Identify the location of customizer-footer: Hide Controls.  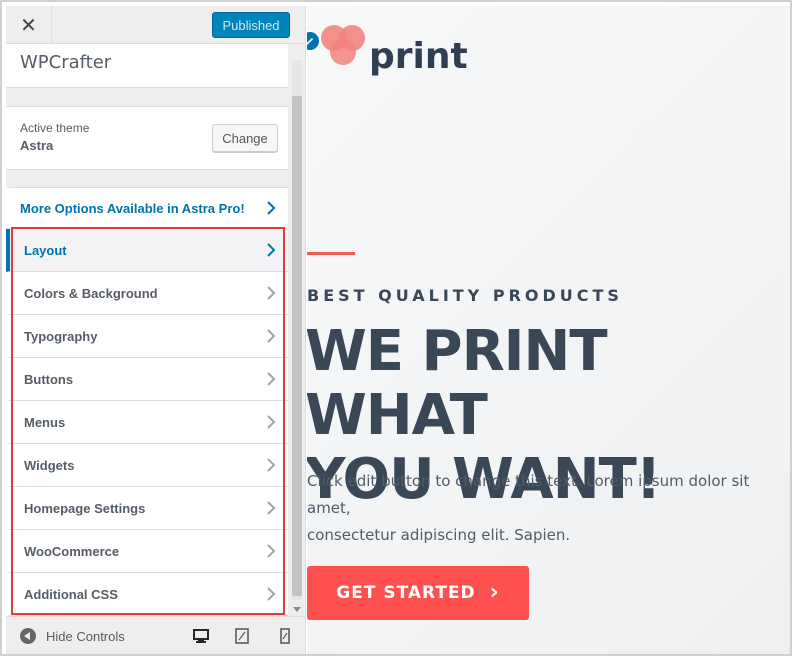
(155, 635).